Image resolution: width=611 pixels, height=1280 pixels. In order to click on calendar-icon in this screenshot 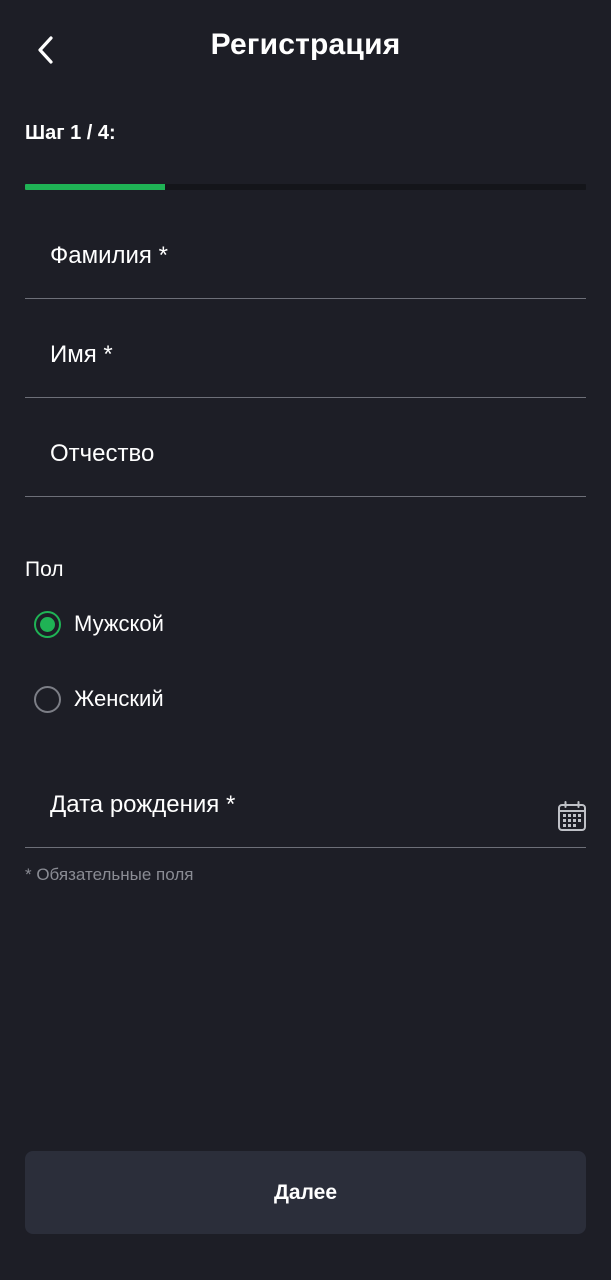, I will do `click(572, 816)`.